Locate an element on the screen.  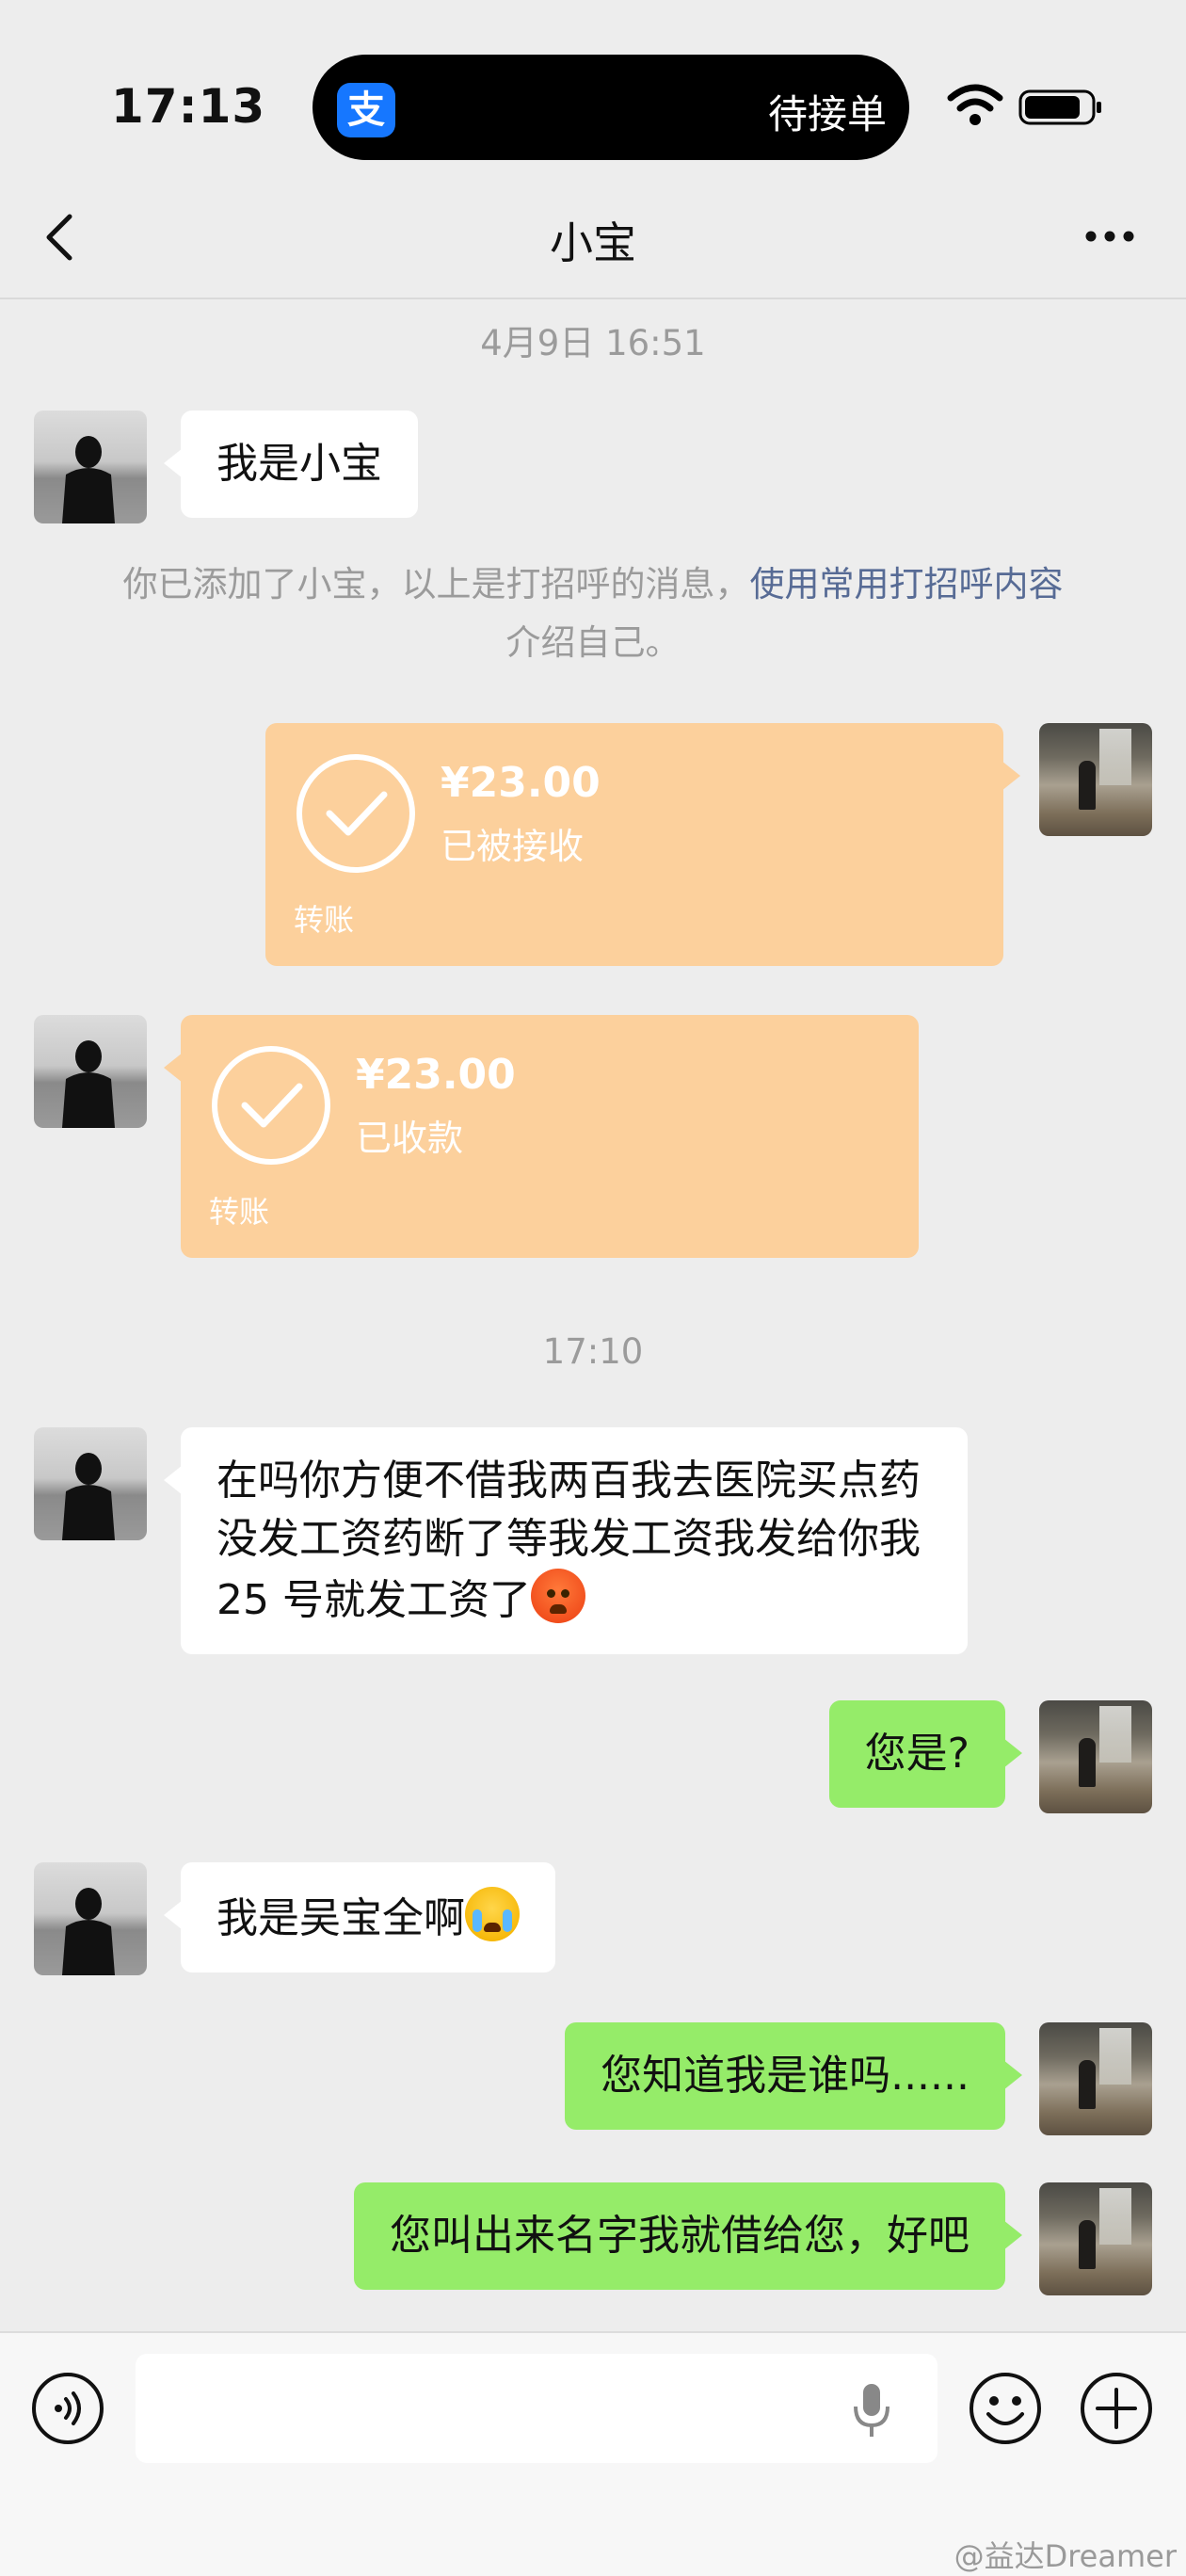
message-text: 我是吴宝全啊 is located at coordinates (340, 1918).